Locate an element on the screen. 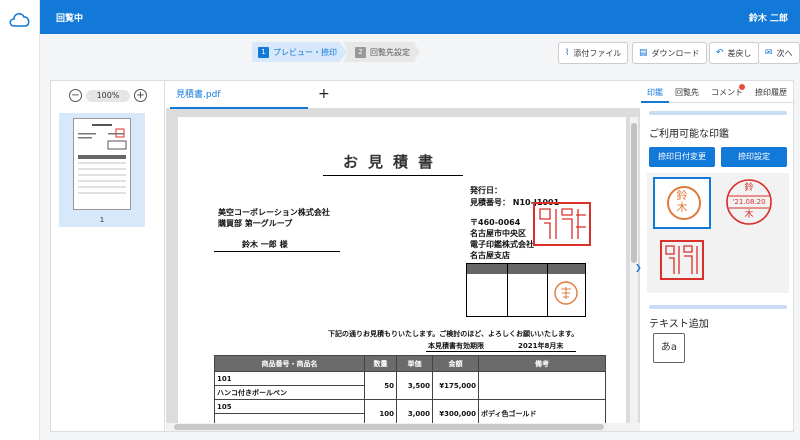 The height and width of the screenshot is (440, 800). customer-person: 鈴木 一郎 様 is located at coordinates (265, 244).